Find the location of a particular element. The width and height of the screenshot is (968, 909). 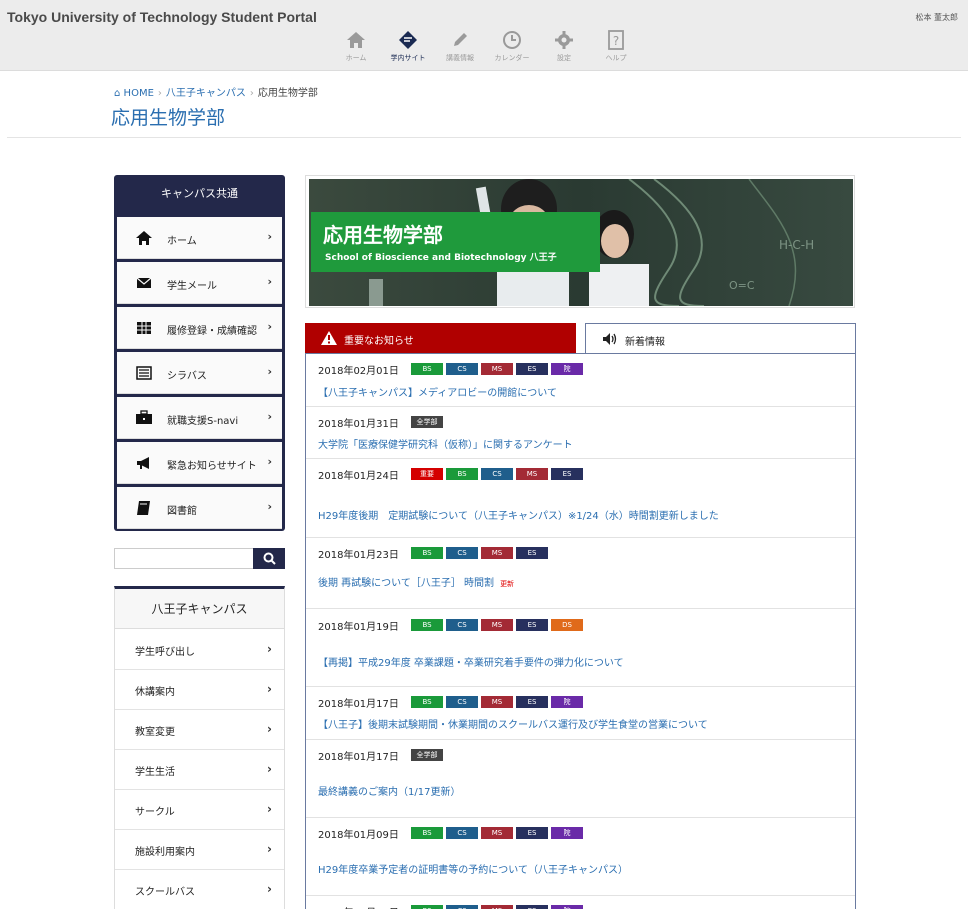

breadcrumb-campus: 八王子キャンパス is located at coordinates (206, 93).